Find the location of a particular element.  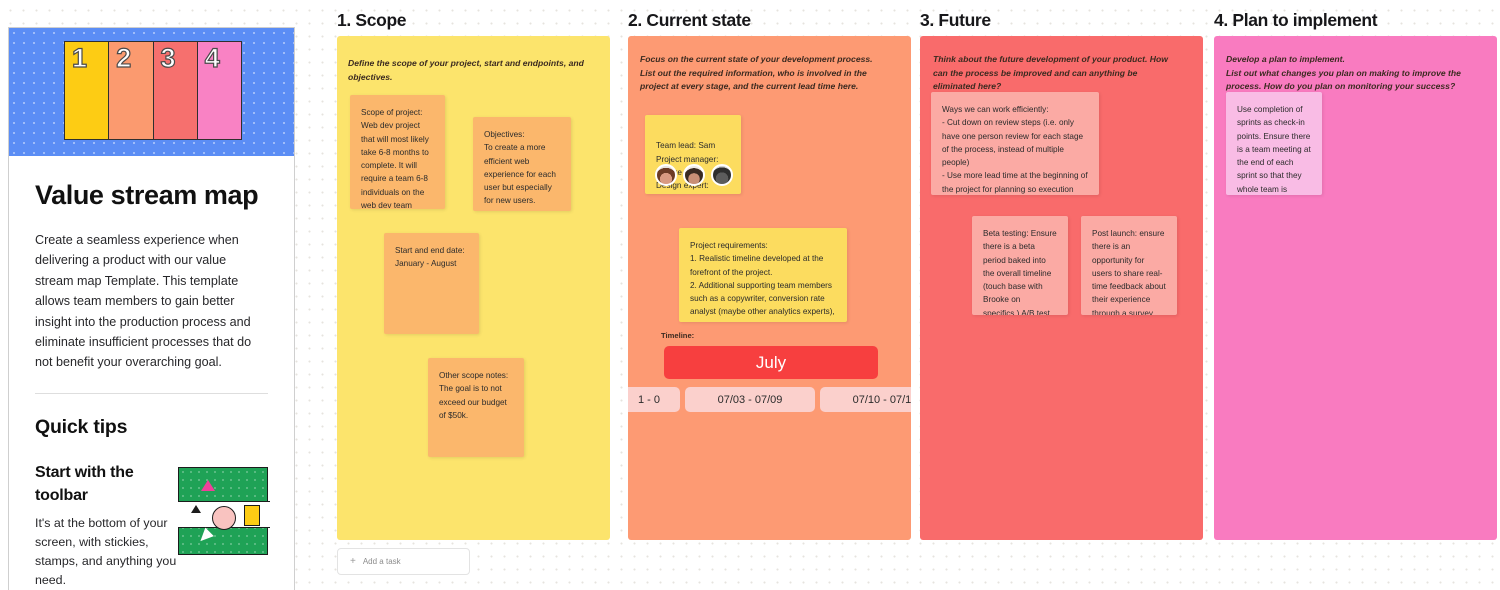

timeline-week: 1 - 0 is located at coordinates (654, 399).